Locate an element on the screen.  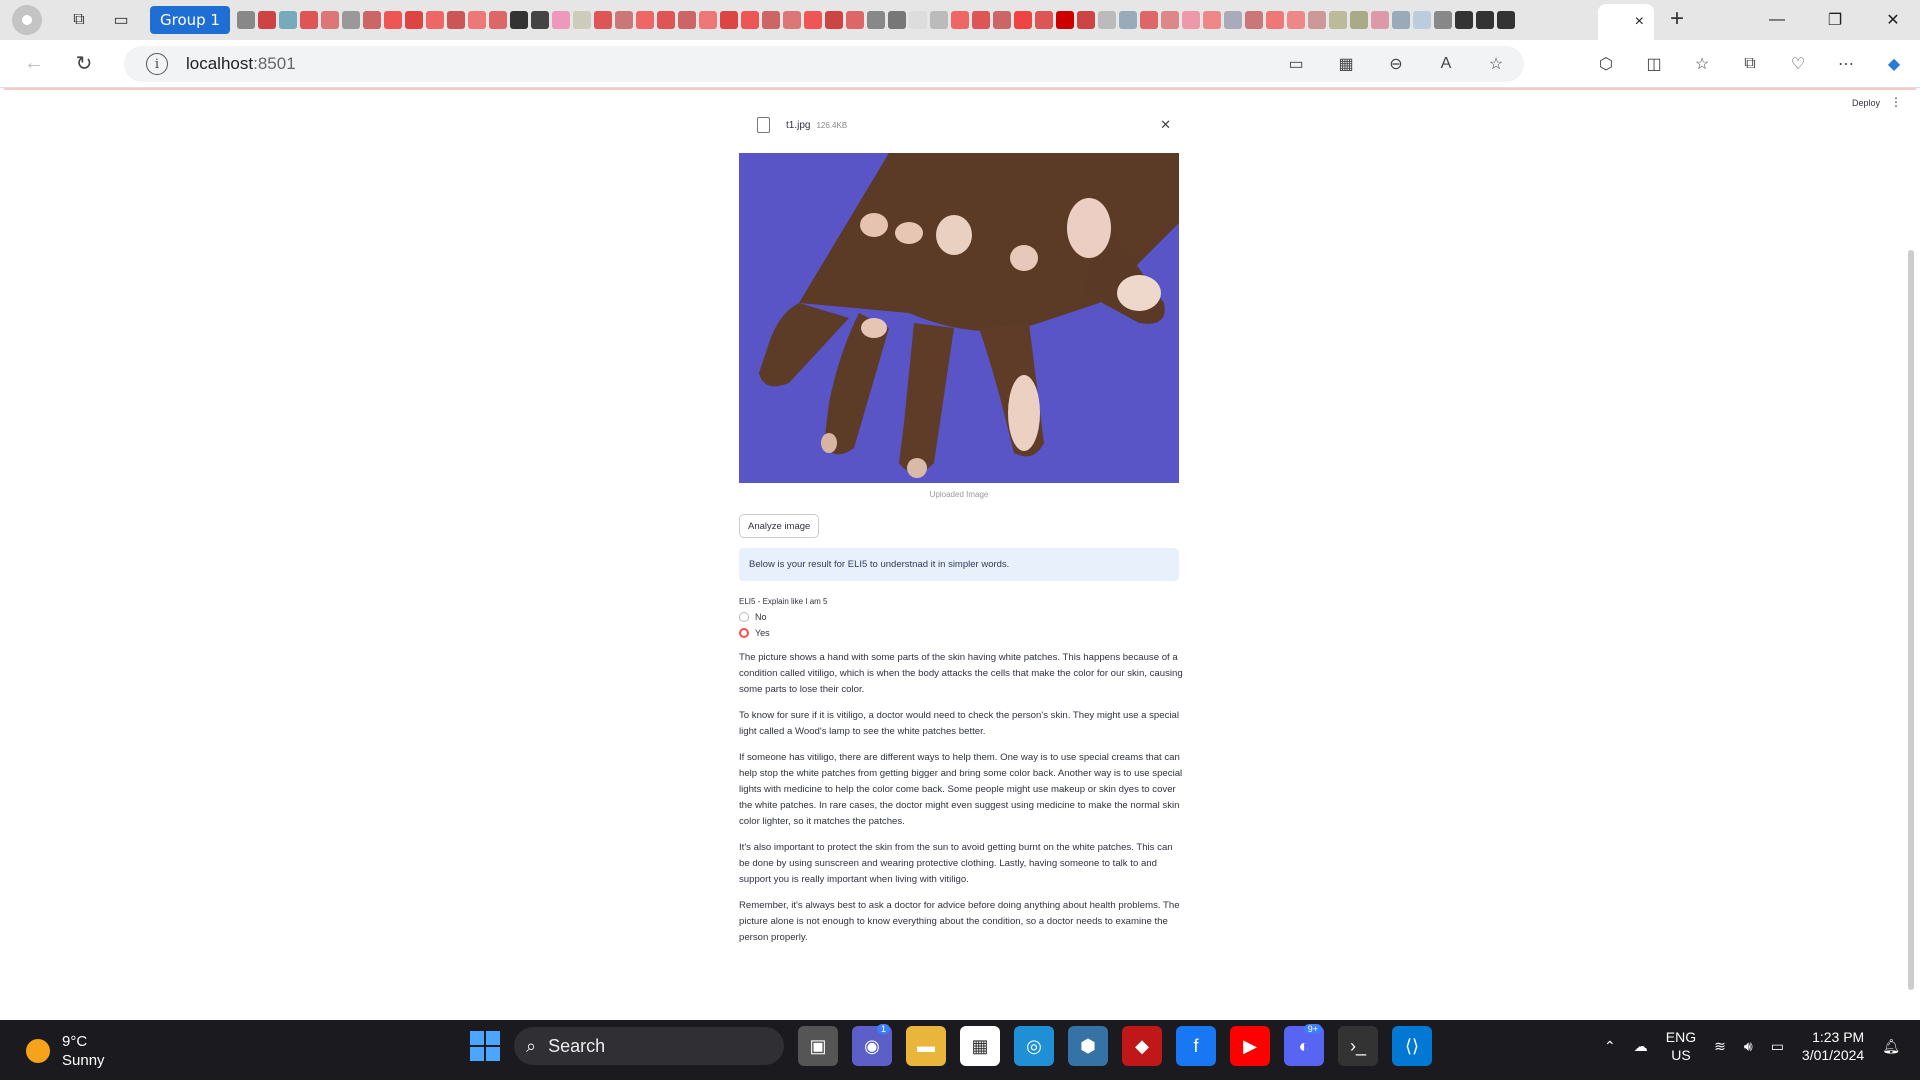
radio-option-no: No is located at coordinates (753, 617).